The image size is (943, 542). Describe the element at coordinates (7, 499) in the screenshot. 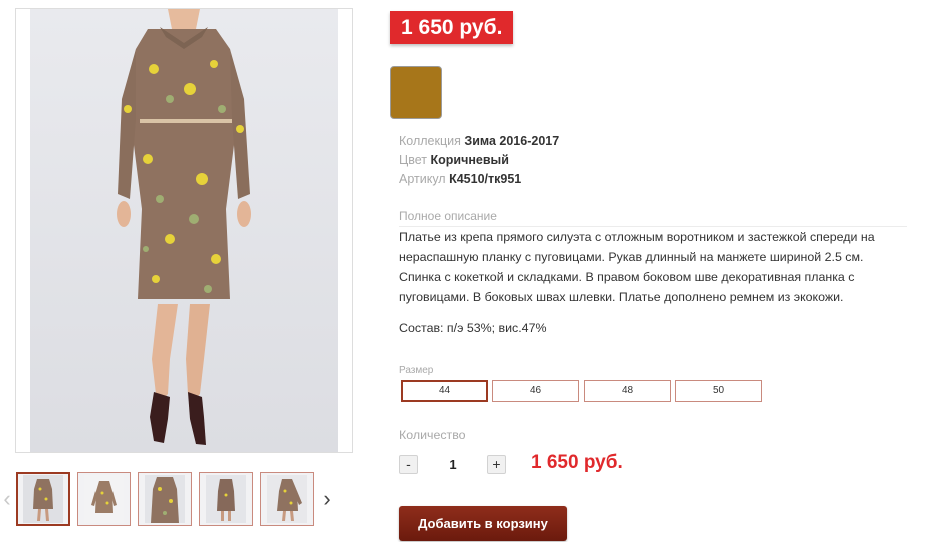

I see `thumbnail-prev-arrow-icon: ‹` at that location.